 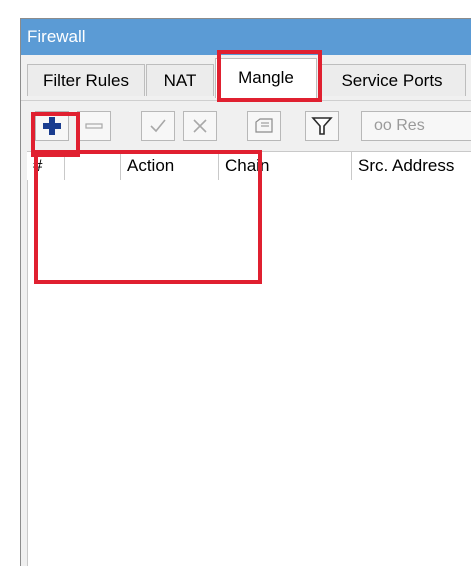 I want to click on window-title: Firewall, so click(x=246, y=37).